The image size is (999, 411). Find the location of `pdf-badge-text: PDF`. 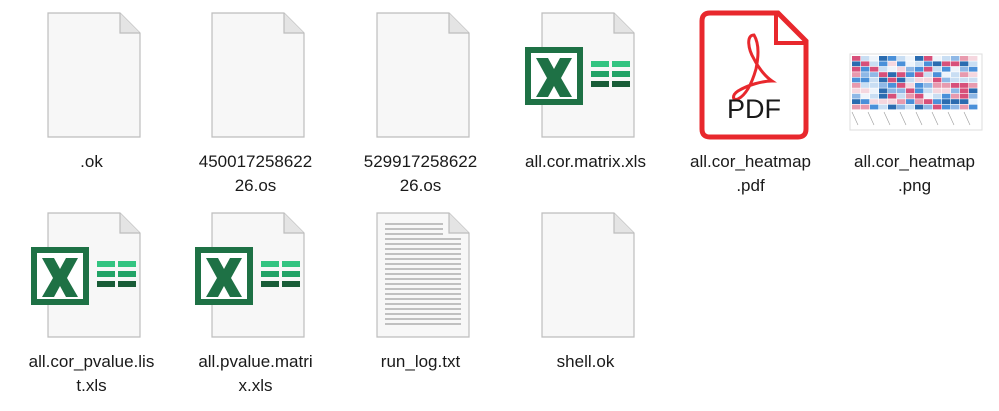

pdf-badge-text: PDF is located at coordinates (754, 109).